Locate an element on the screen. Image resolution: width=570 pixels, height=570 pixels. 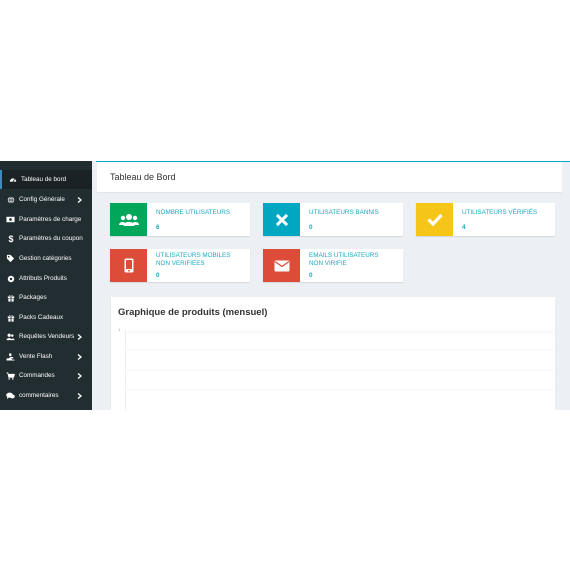
money-icon is located at coordinates (10, 219).